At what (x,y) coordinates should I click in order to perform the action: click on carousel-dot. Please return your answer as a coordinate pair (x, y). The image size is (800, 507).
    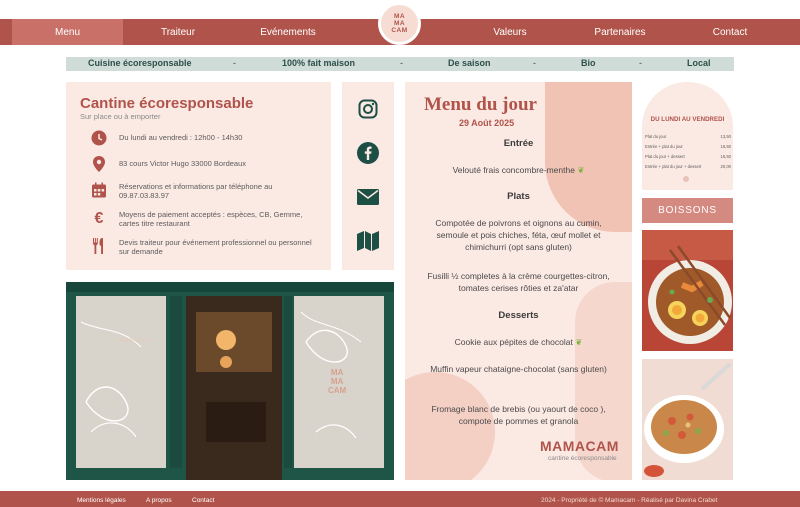
    Looking at the image, I should click on (686, 179).